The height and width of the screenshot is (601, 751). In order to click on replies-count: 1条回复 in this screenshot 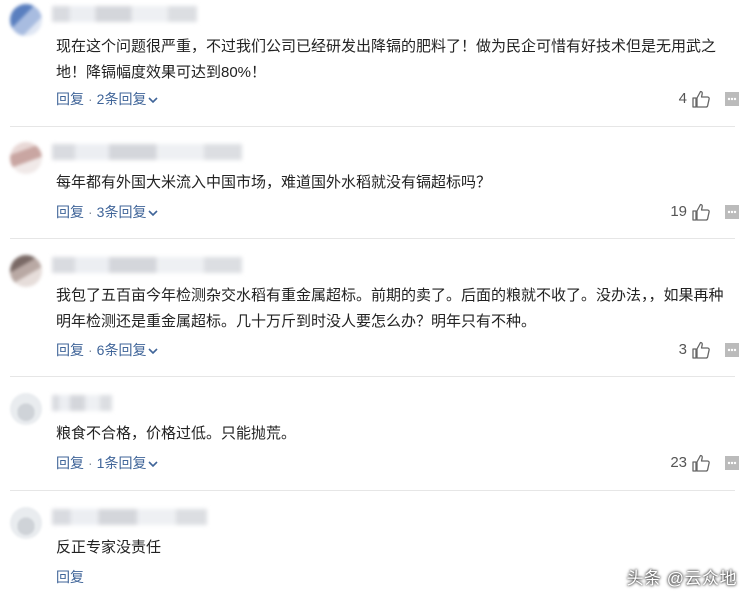, I will do `click(121, 463)`.